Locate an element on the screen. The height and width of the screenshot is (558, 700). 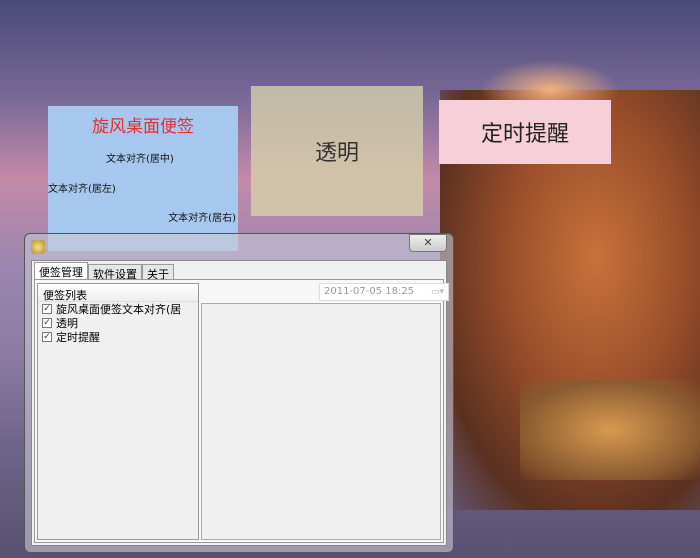
note-text: 定时提醒 is located at coordinates (524, 134).